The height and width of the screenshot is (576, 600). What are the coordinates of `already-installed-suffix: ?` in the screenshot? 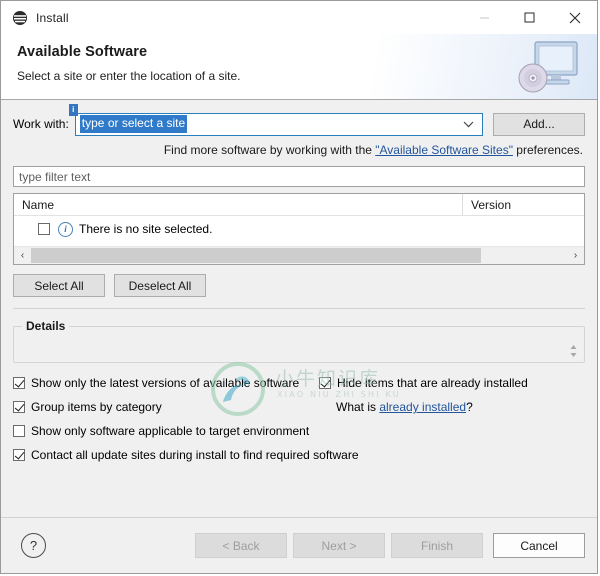 It's located at (469, 407).